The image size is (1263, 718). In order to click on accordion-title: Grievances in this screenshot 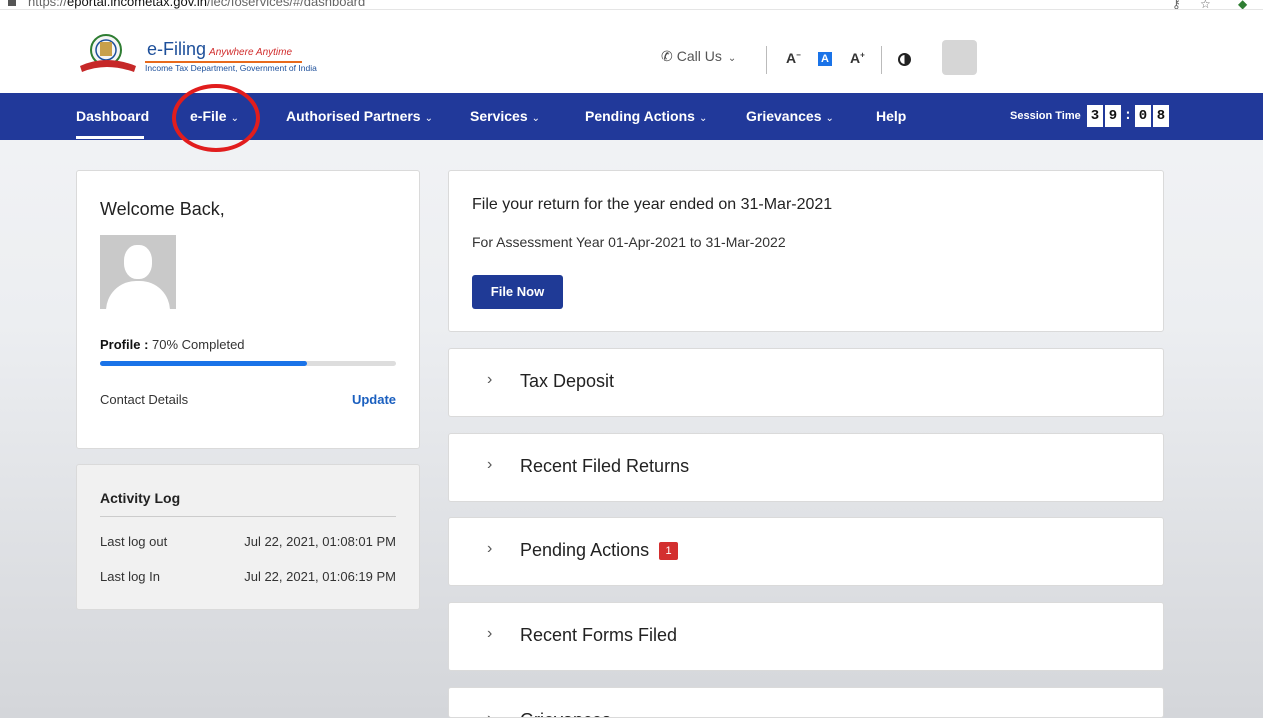, I will do `click(565, 713)`.